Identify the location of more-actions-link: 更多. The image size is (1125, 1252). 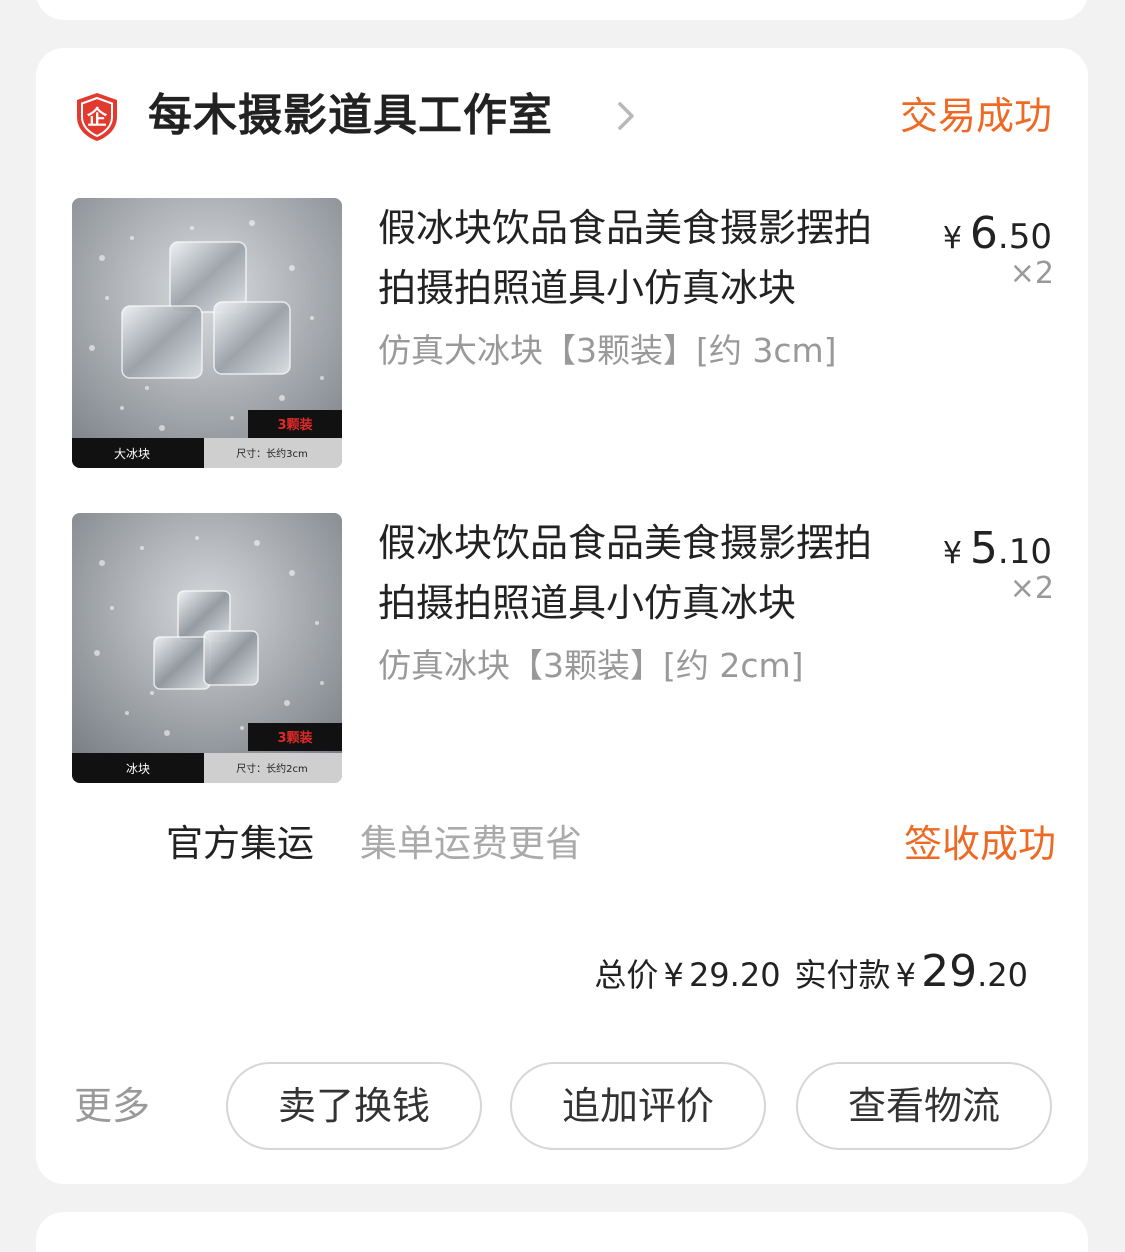
(112, 1106).